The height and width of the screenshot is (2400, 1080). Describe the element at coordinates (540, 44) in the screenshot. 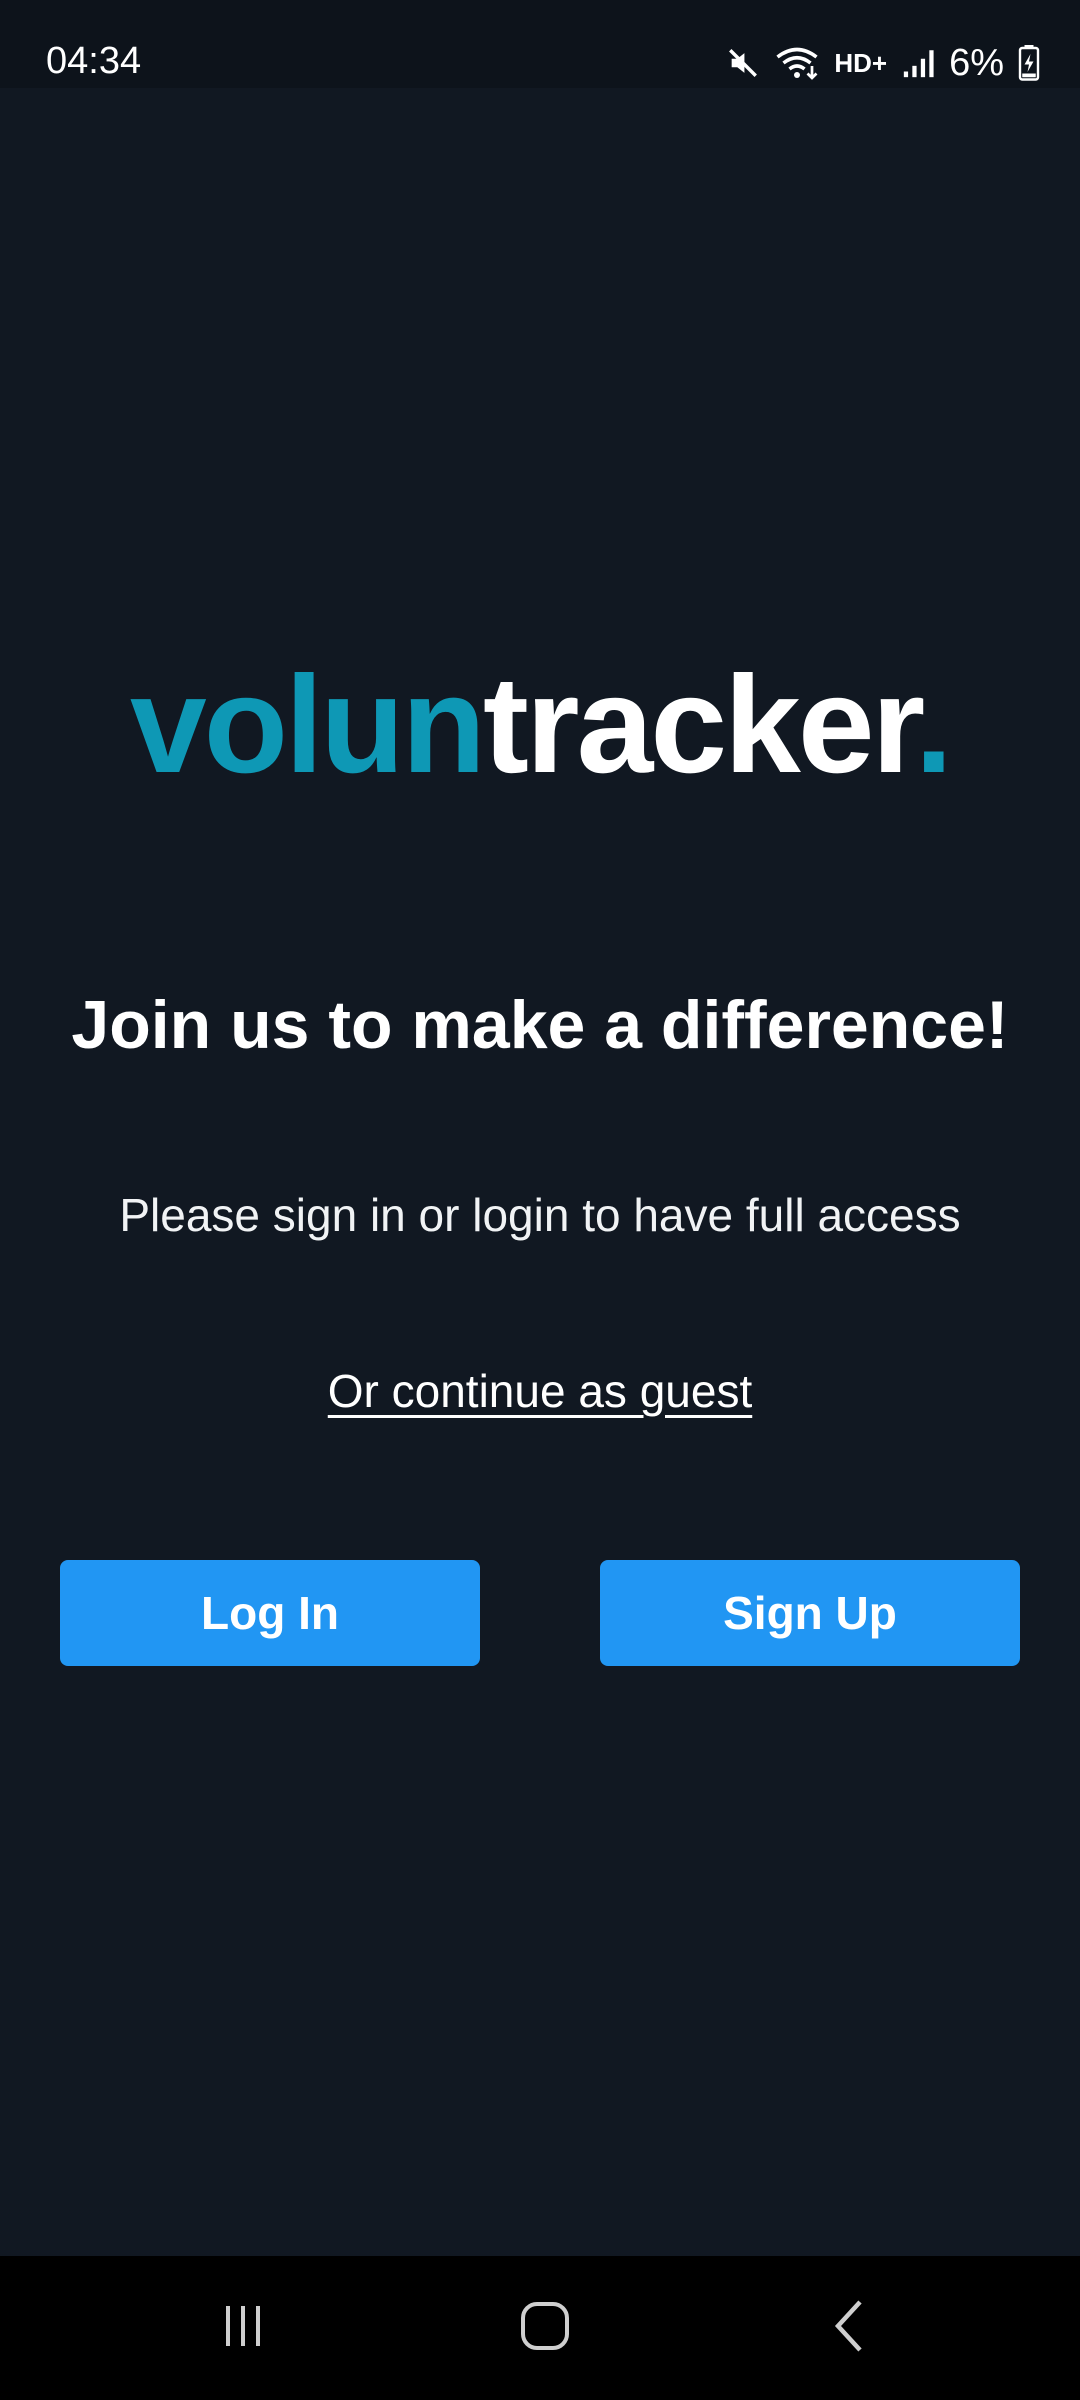

I see `status-bar: 04:34 HD+ 6%` at that location.